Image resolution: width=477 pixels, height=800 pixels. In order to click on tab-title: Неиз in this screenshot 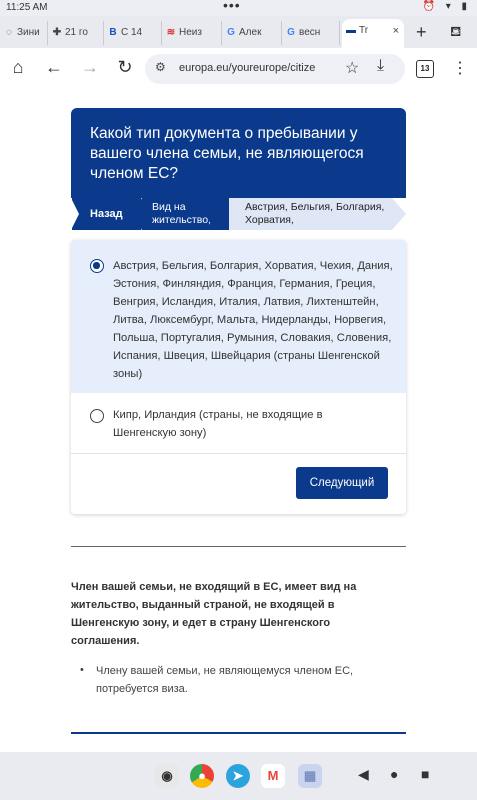, I will do `click(190, 32)`.